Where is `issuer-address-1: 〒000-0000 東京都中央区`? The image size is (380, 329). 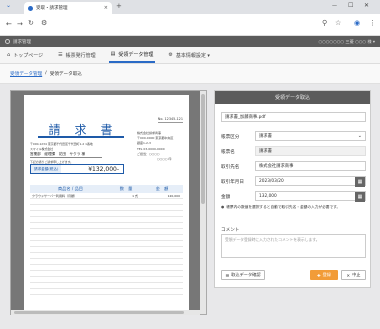 issuer-address-1: 〒000-0000 東京都中央区 is located at coordinates (155, 138).